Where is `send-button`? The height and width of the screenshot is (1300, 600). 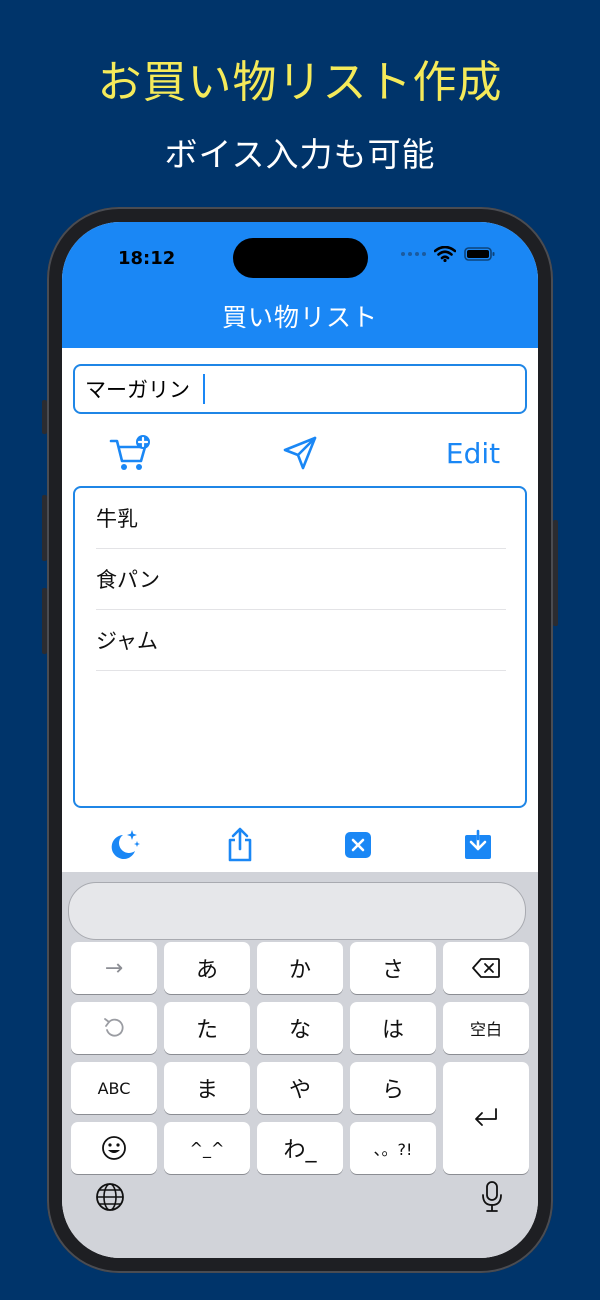 send-button is located at coordinates (300, 453).